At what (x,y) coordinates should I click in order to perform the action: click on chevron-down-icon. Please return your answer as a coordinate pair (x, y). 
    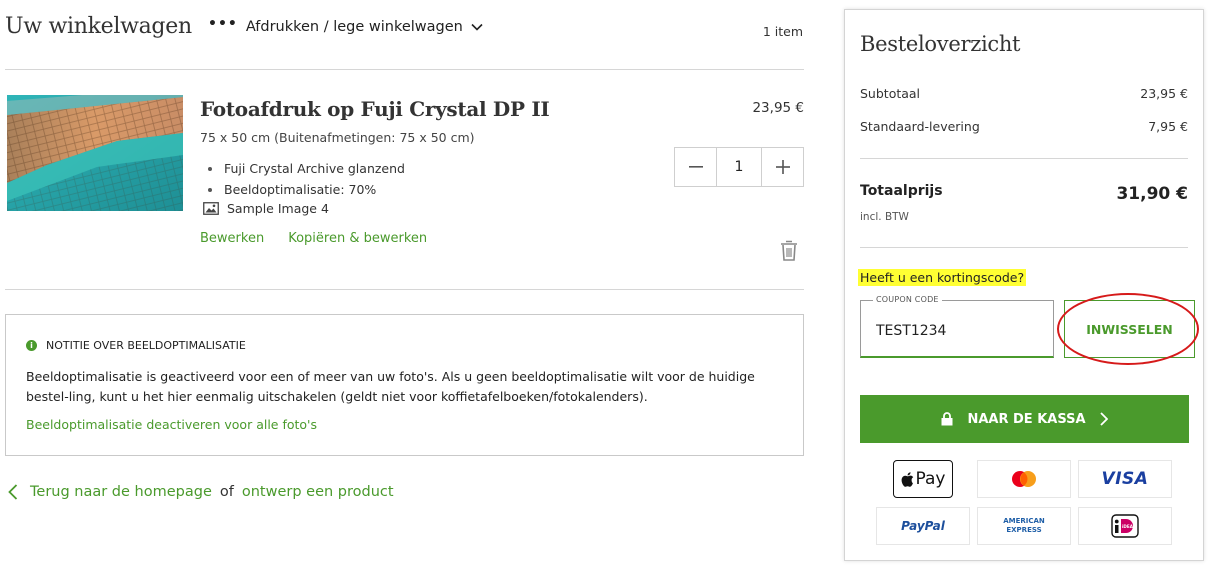
    Looking at the image, I should click on (477, 27).